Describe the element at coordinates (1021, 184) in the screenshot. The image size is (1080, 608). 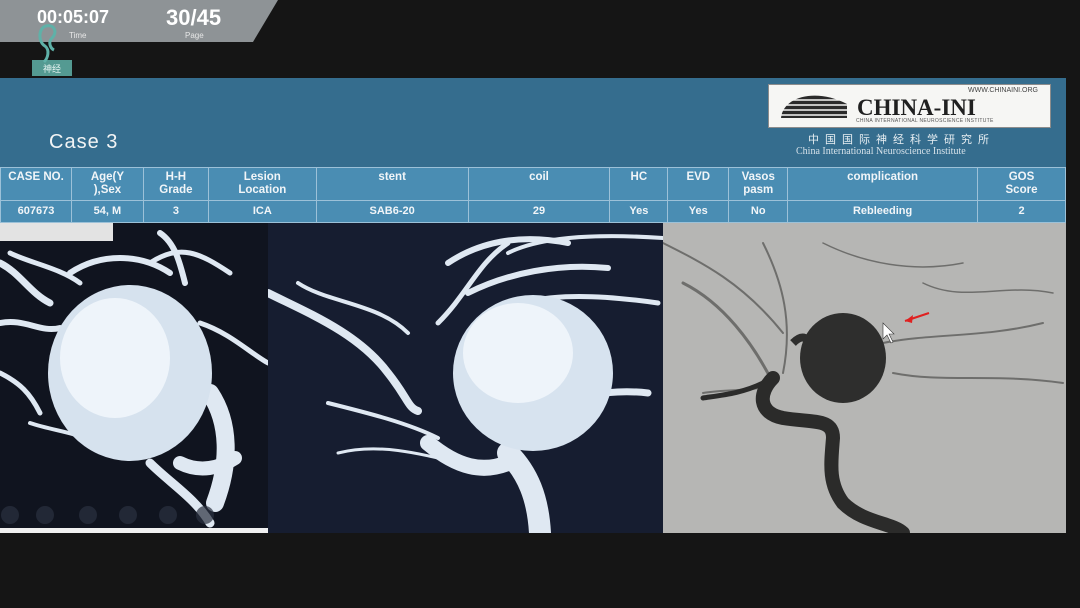
I see `header-gos-score: GOS Score` at that location.